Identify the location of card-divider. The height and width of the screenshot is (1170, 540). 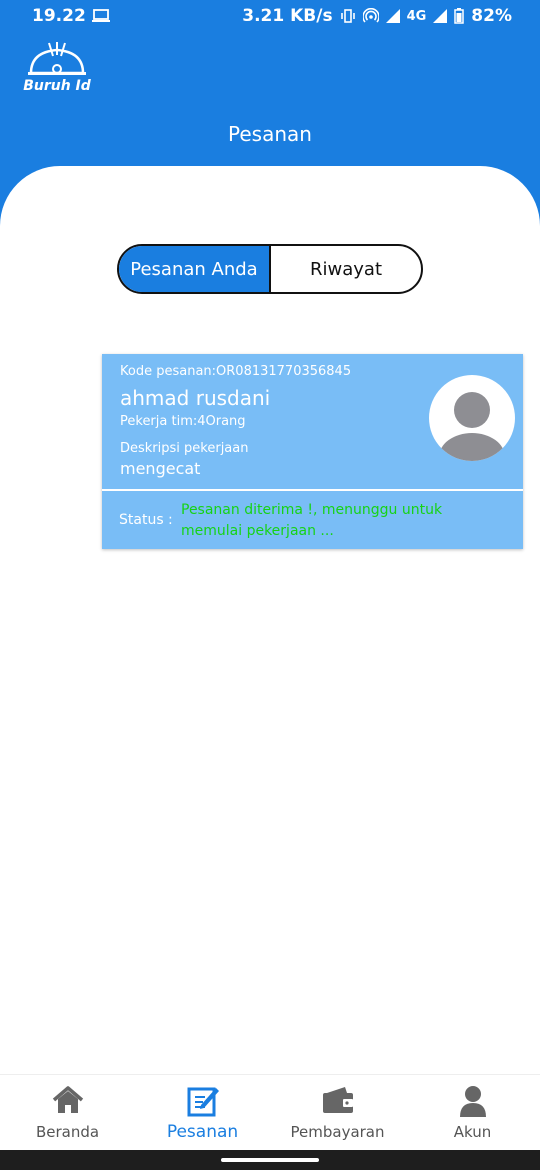
(312, 490).